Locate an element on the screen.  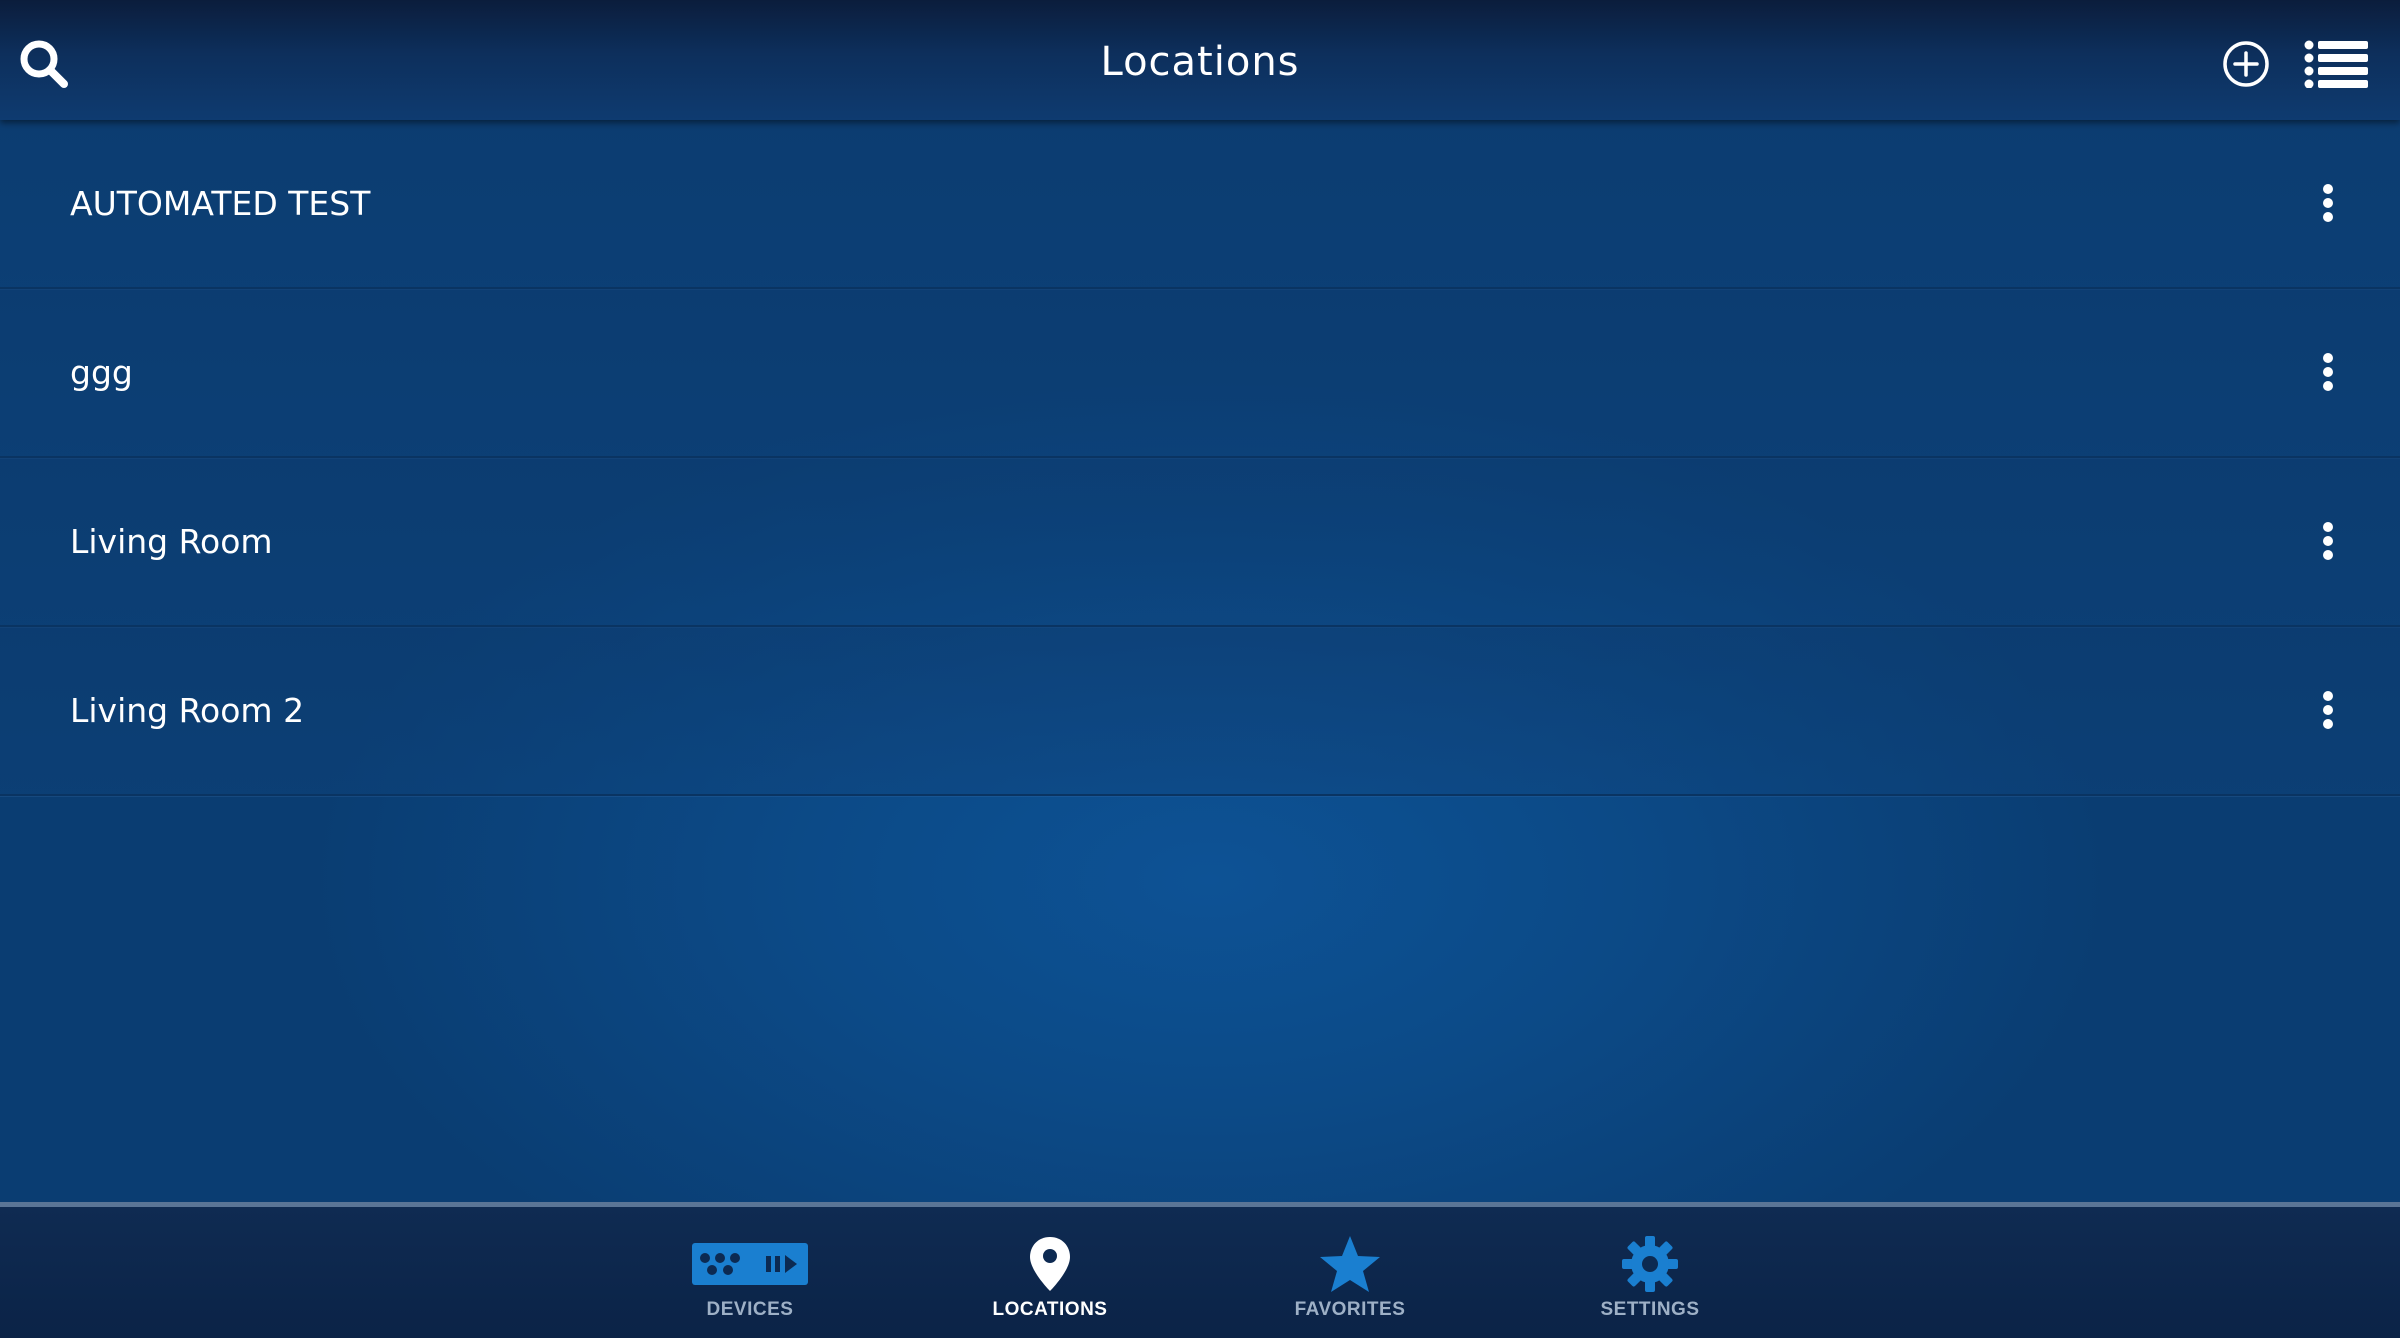
page-title: Locations is located at coordinates (1200, 62).